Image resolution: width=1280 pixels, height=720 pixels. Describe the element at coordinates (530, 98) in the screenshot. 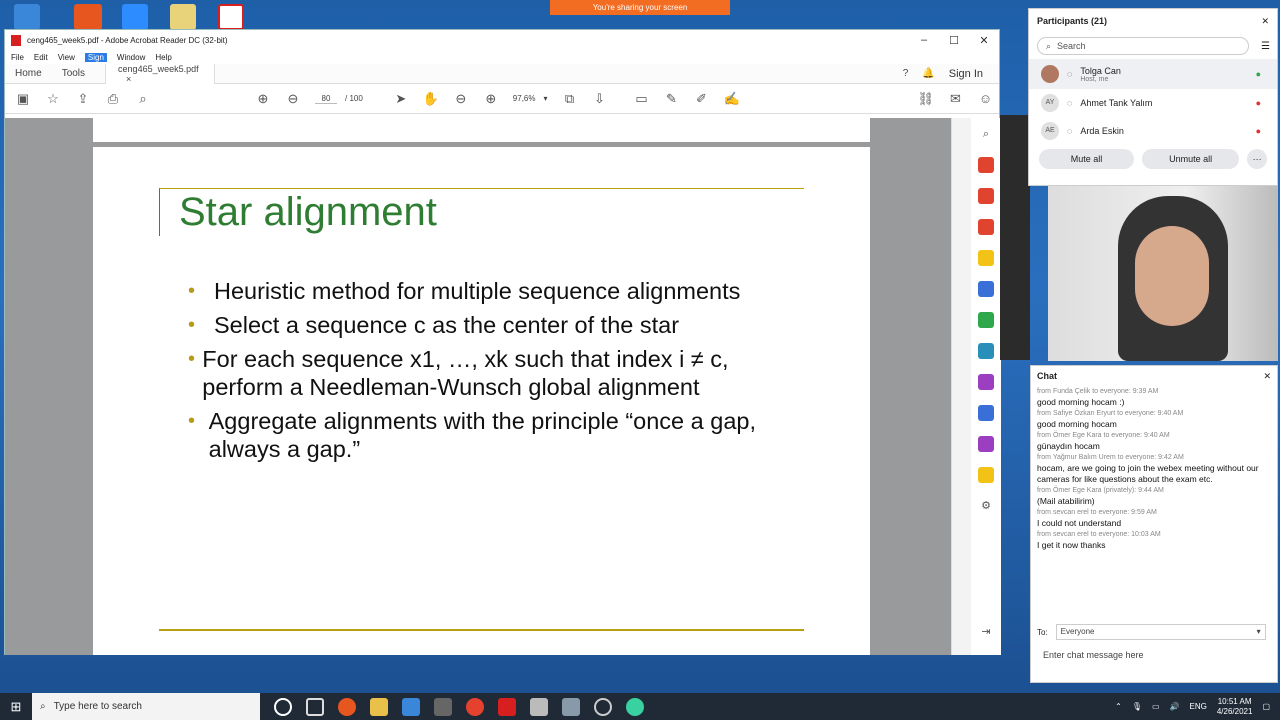

I see `zoom-select: 97,6% ▾` at that location.